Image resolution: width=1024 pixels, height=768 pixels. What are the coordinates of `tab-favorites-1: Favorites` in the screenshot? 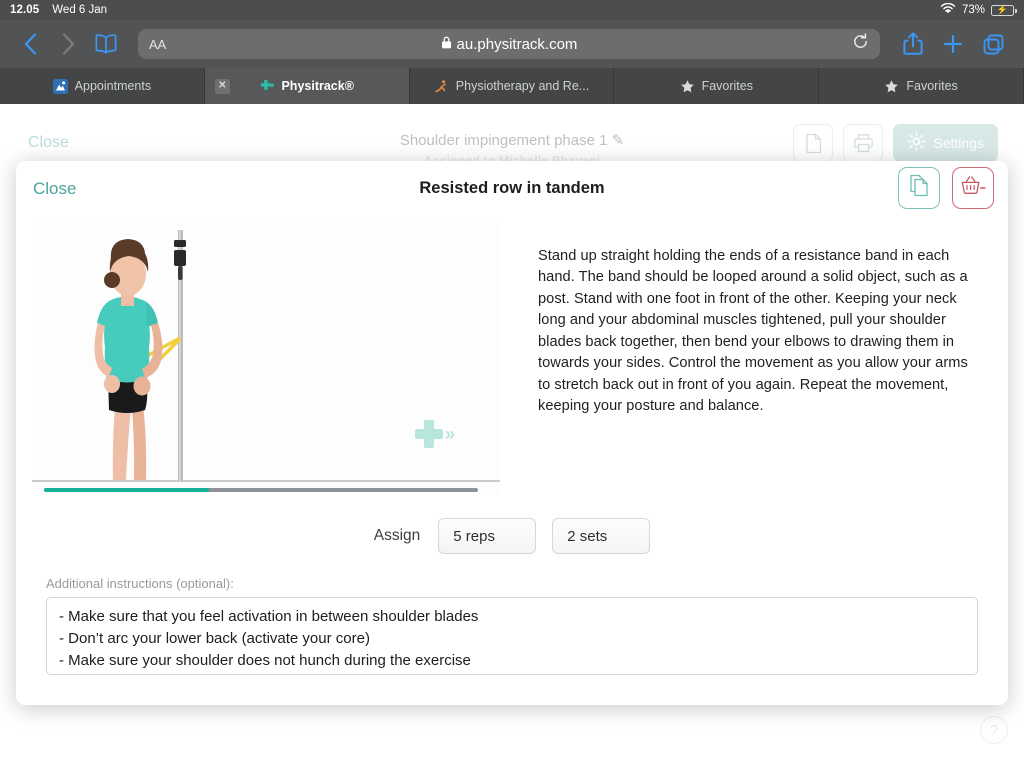 It's located at (717, 86).